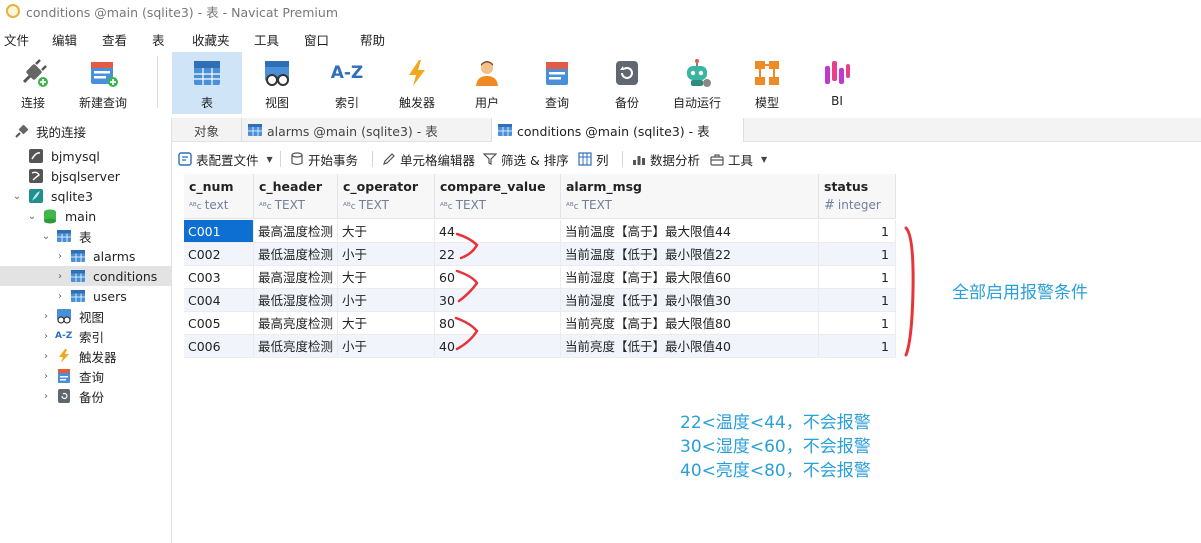 The width and height of the screenshot is (1201, 543). What do you see at coordinates (775, 423) in the screenshot?
I see `annotation-temperature: 22<温度<44，不会报警` at bounding box center [775, 423].